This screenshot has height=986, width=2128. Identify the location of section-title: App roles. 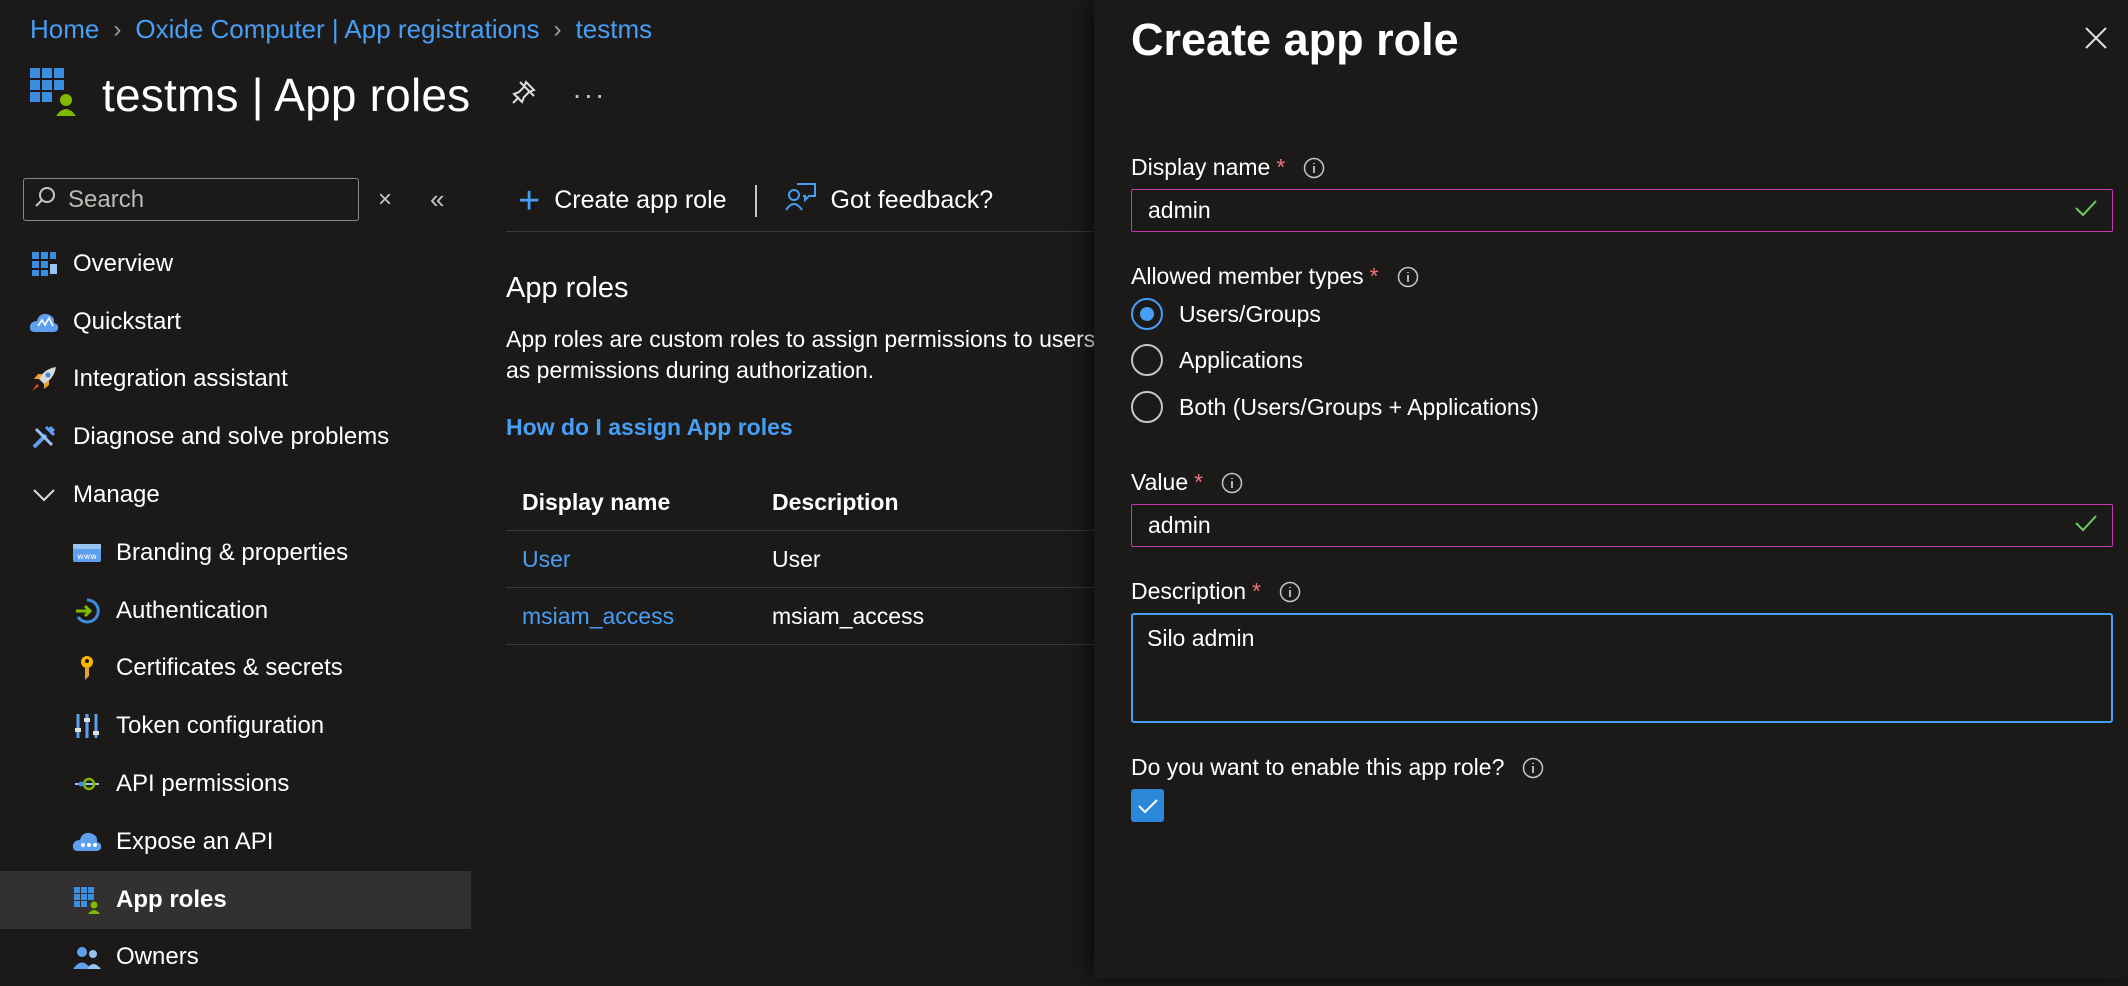
(567, 288).